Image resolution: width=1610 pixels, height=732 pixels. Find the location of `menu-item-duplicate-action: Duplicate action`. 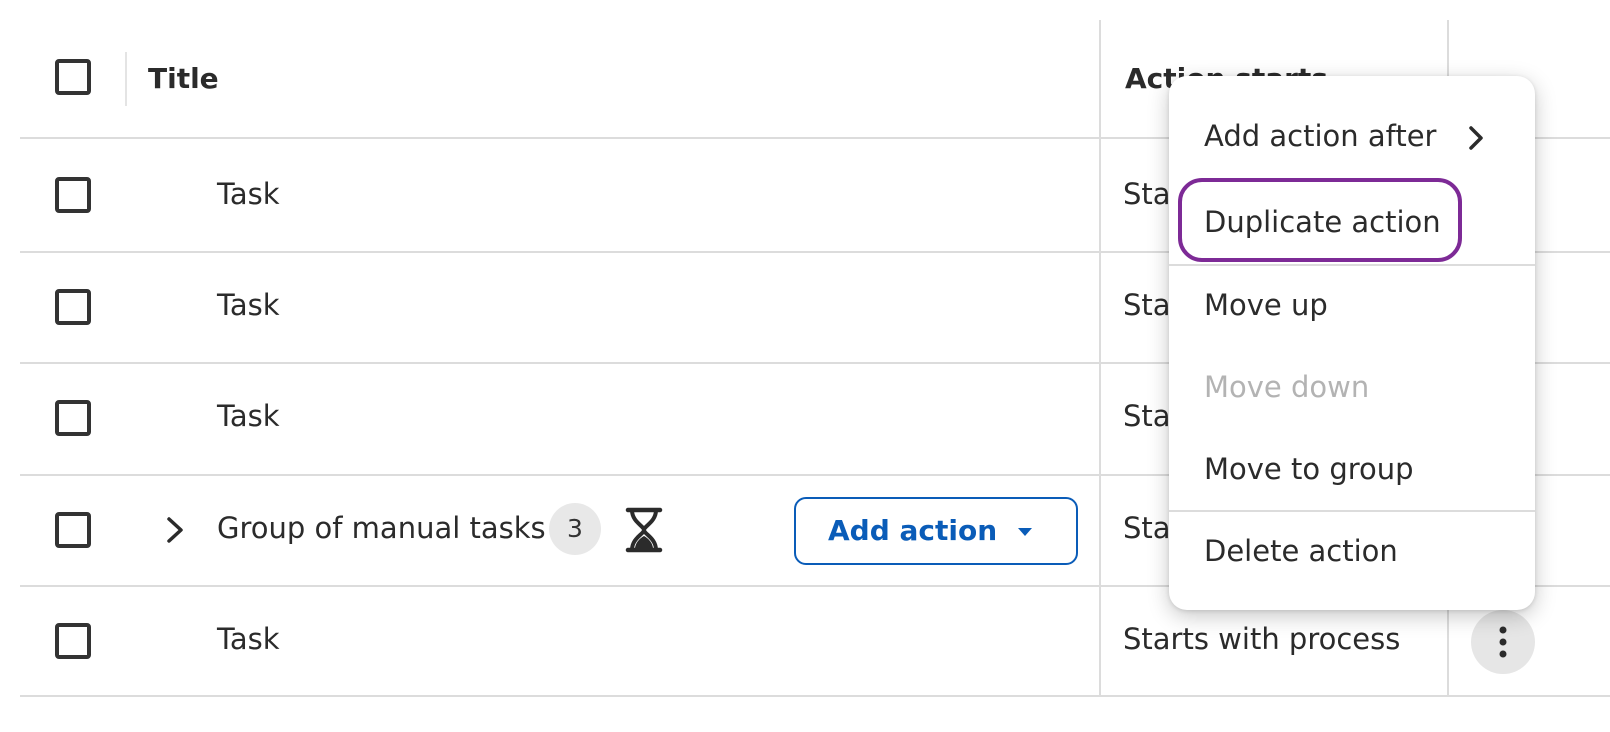

menu-item-duplicate-action: Duplicate action is located at coordinates (1352, 223).